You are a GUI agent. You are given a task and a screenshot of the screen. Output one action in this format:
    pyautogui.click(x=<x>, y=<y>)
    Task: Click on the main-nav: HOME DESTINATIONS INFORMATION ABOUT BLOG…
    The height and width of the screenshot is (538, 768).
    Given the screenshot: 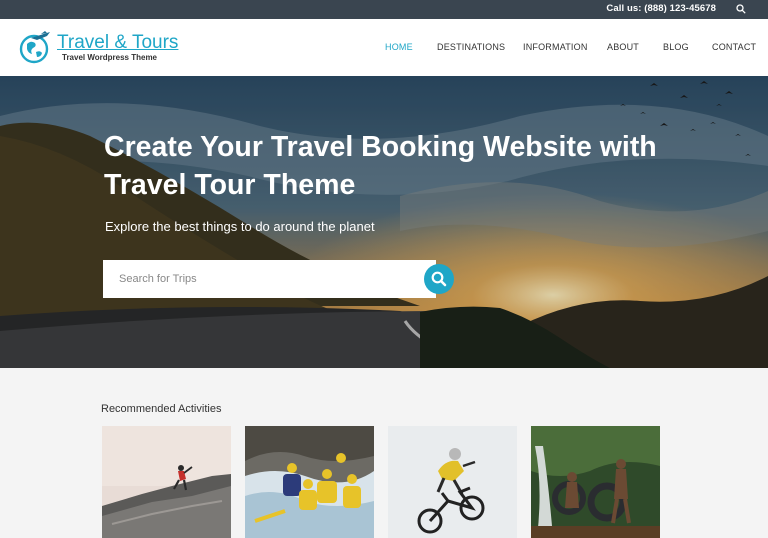 What is the action you would take?
    pyautogui.click(x=384, y=47)
    